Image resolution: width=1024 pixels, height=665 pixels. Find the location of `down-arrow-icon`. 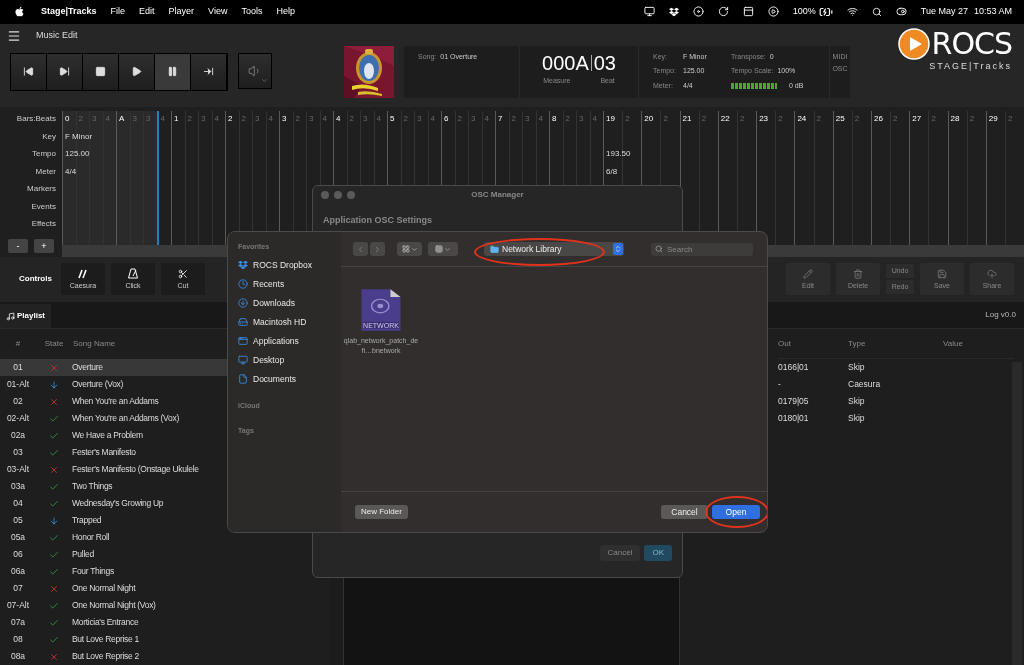

down-arrow-icon is located at coordinates (54, 384).